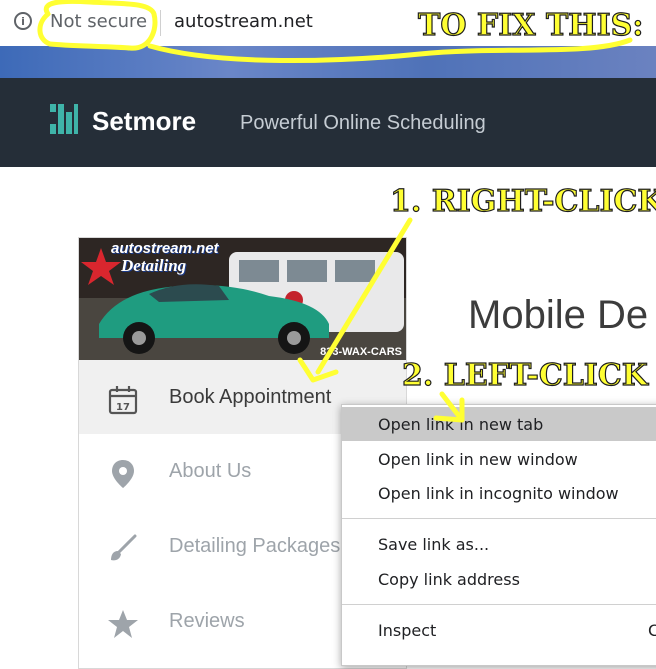  I want to click on ctx-open-incognito: Open link in incognito window, so click(499, 493).